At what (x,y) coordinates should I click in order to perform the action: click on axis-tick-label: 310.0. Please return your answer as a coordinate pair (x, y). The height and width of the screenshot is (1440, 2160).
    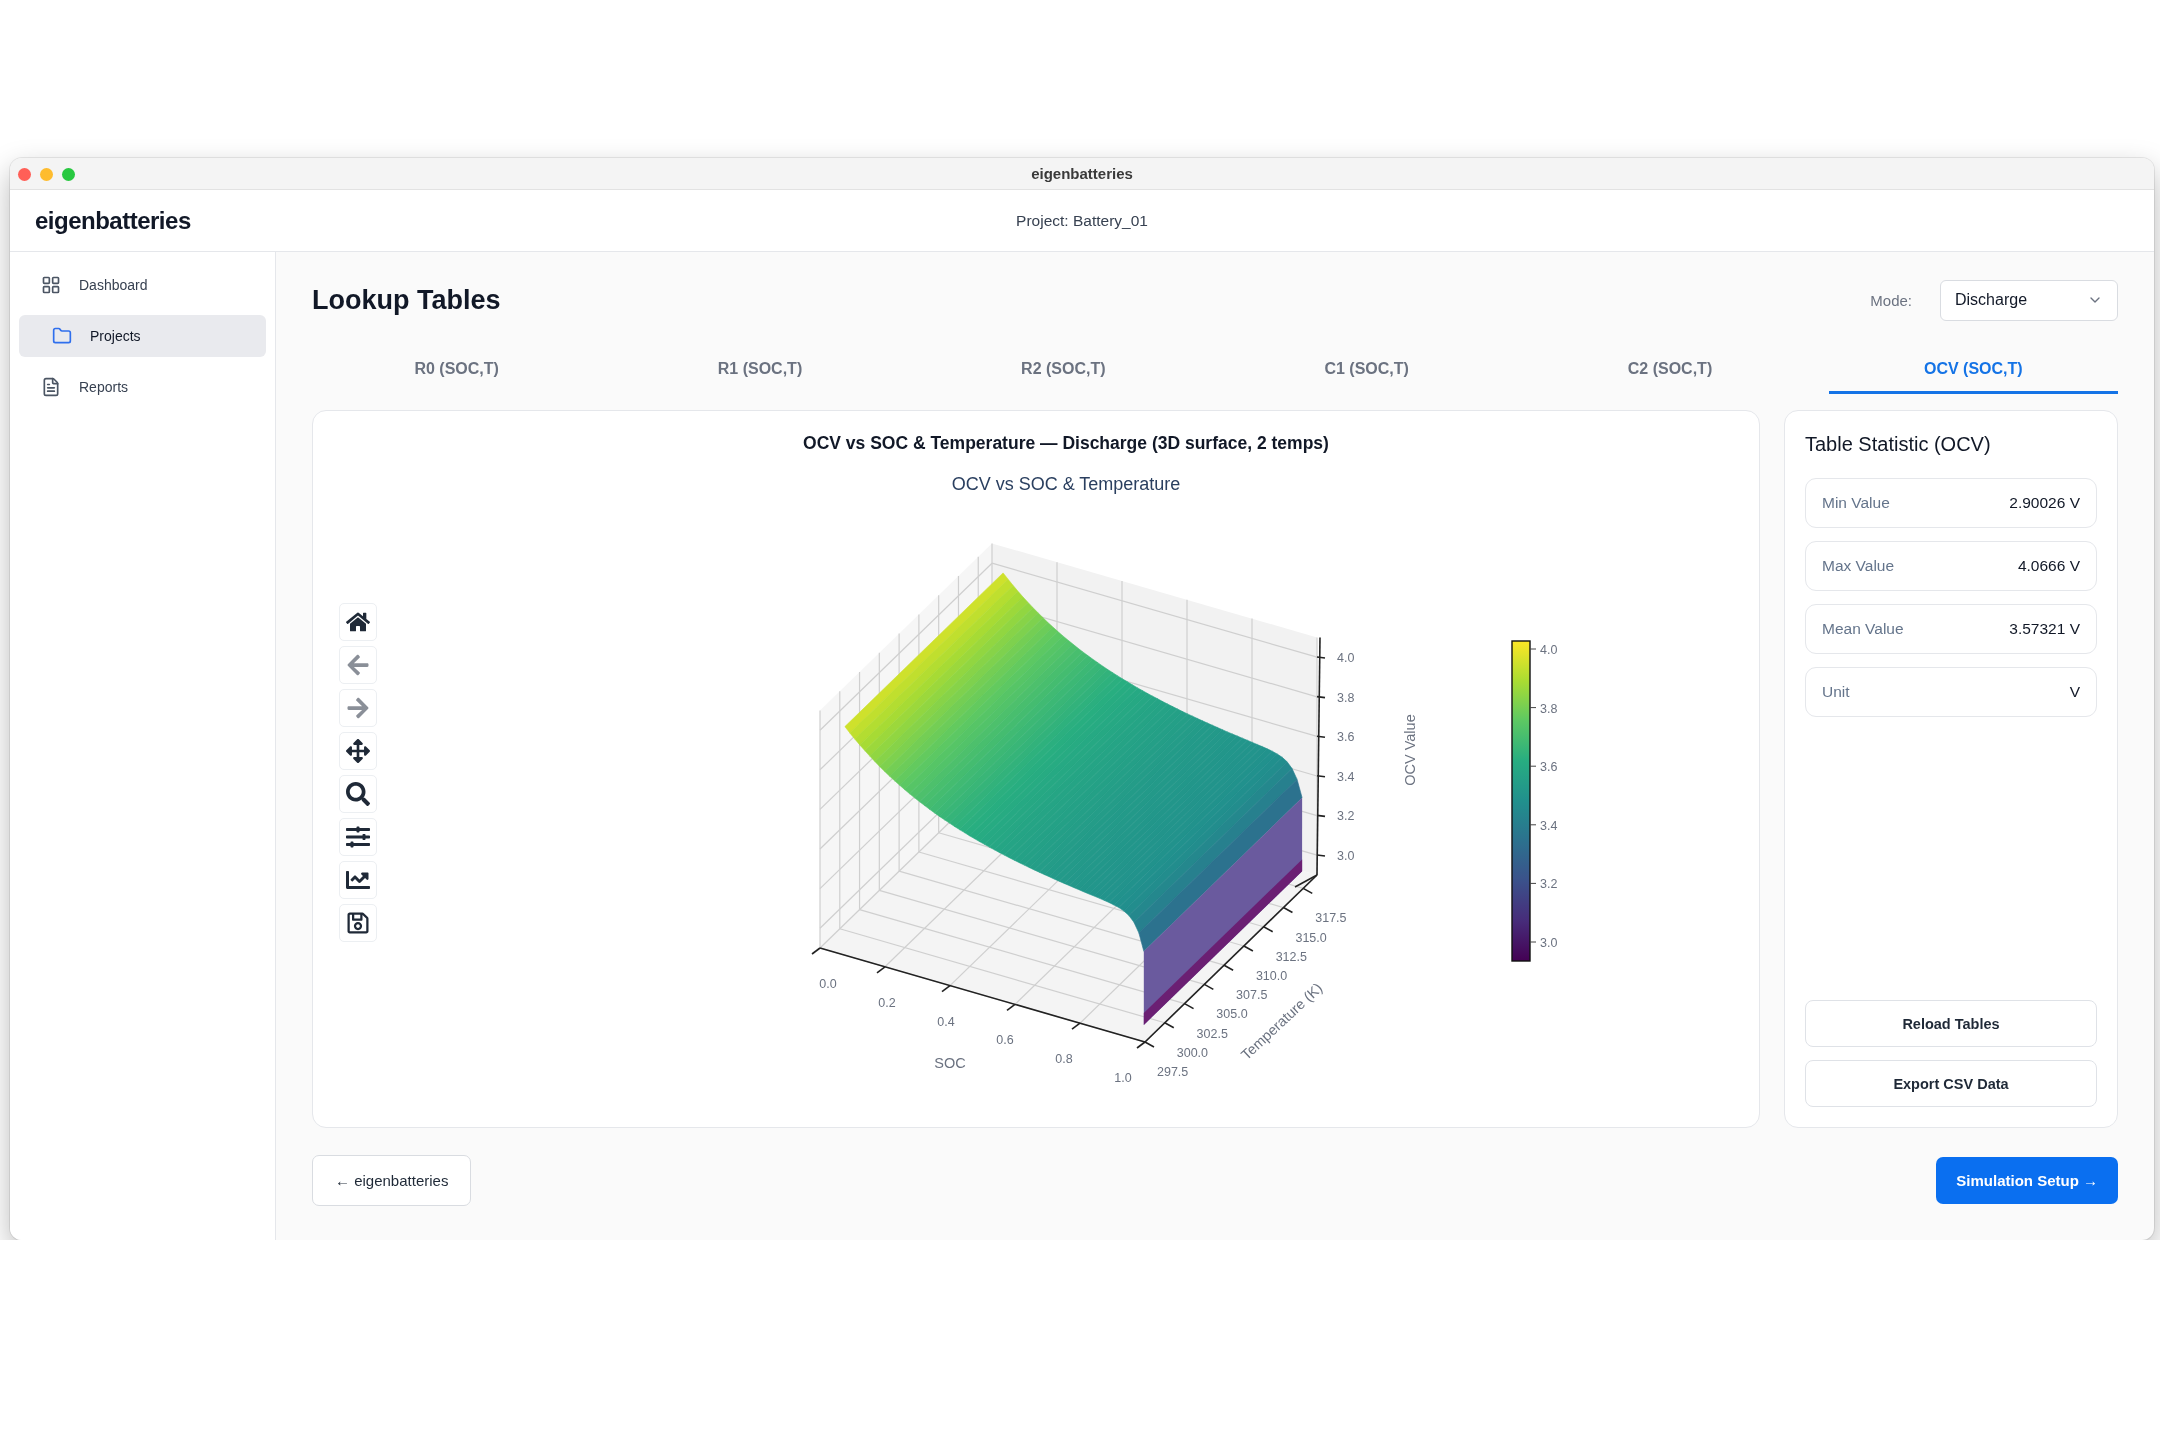
    Looking at the image, I should click on (1271, 975).